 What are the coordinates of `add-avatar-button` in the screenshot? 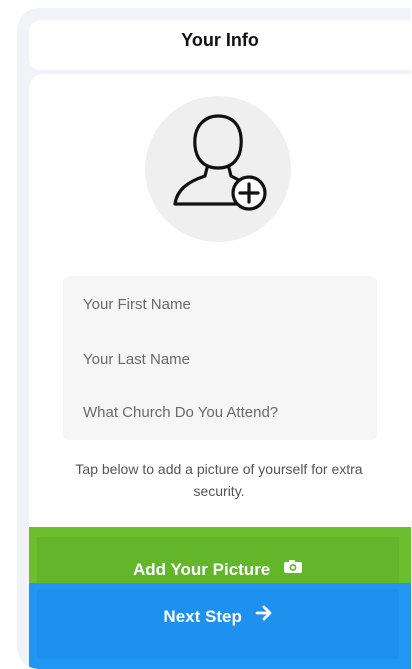 It's located at (218, 169).